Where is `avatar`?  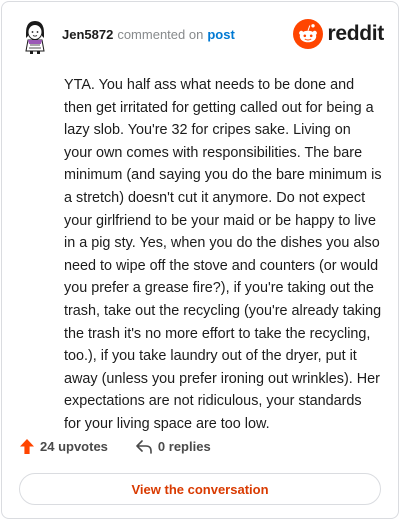
avatar is located at coordinates (35, 35).